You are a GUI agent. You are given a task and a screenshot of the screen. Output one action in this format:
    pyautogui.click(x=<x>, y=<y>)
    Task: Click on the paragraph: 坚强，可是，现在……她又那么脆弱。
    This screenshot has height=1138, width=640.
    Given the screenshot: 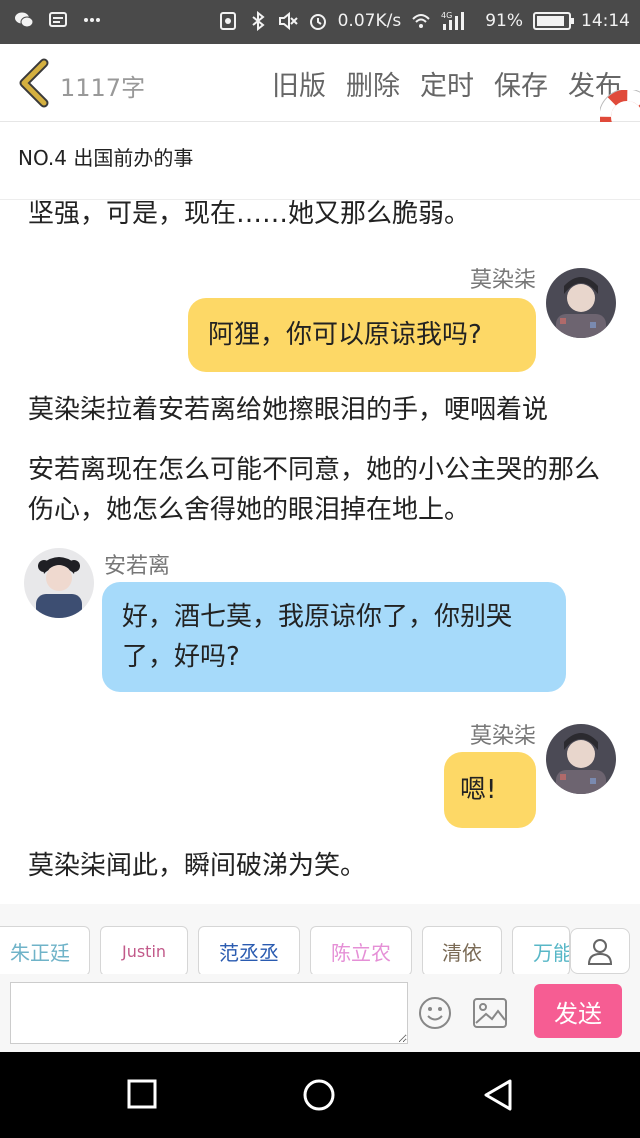 What is the action you would take?
    pyautogui.click(x=249, y=214)
    